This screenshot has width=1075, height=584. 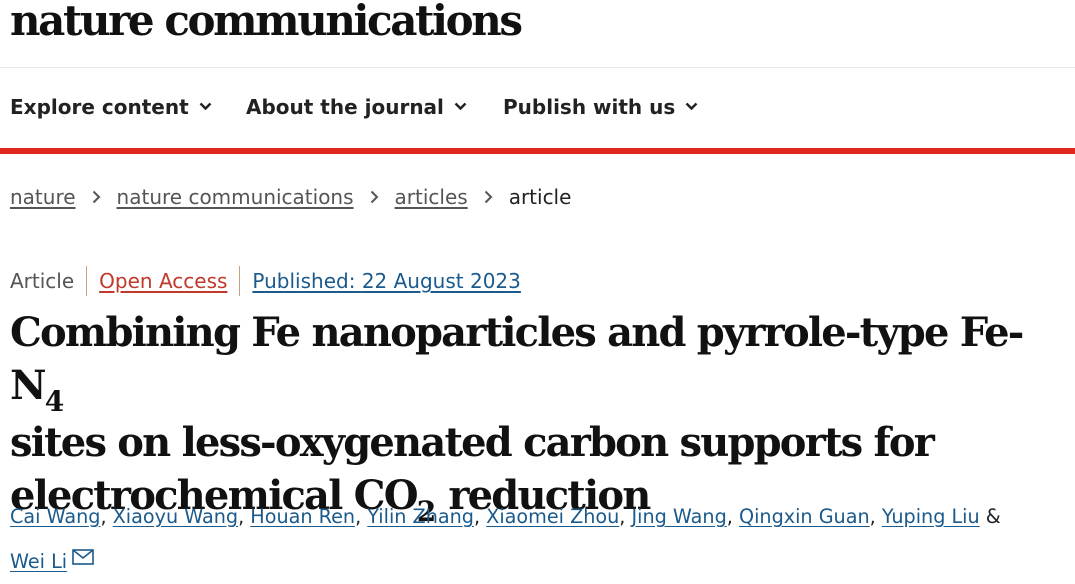 I want to click on nav-item-label: Publish with us, so click(x=589, y=107).